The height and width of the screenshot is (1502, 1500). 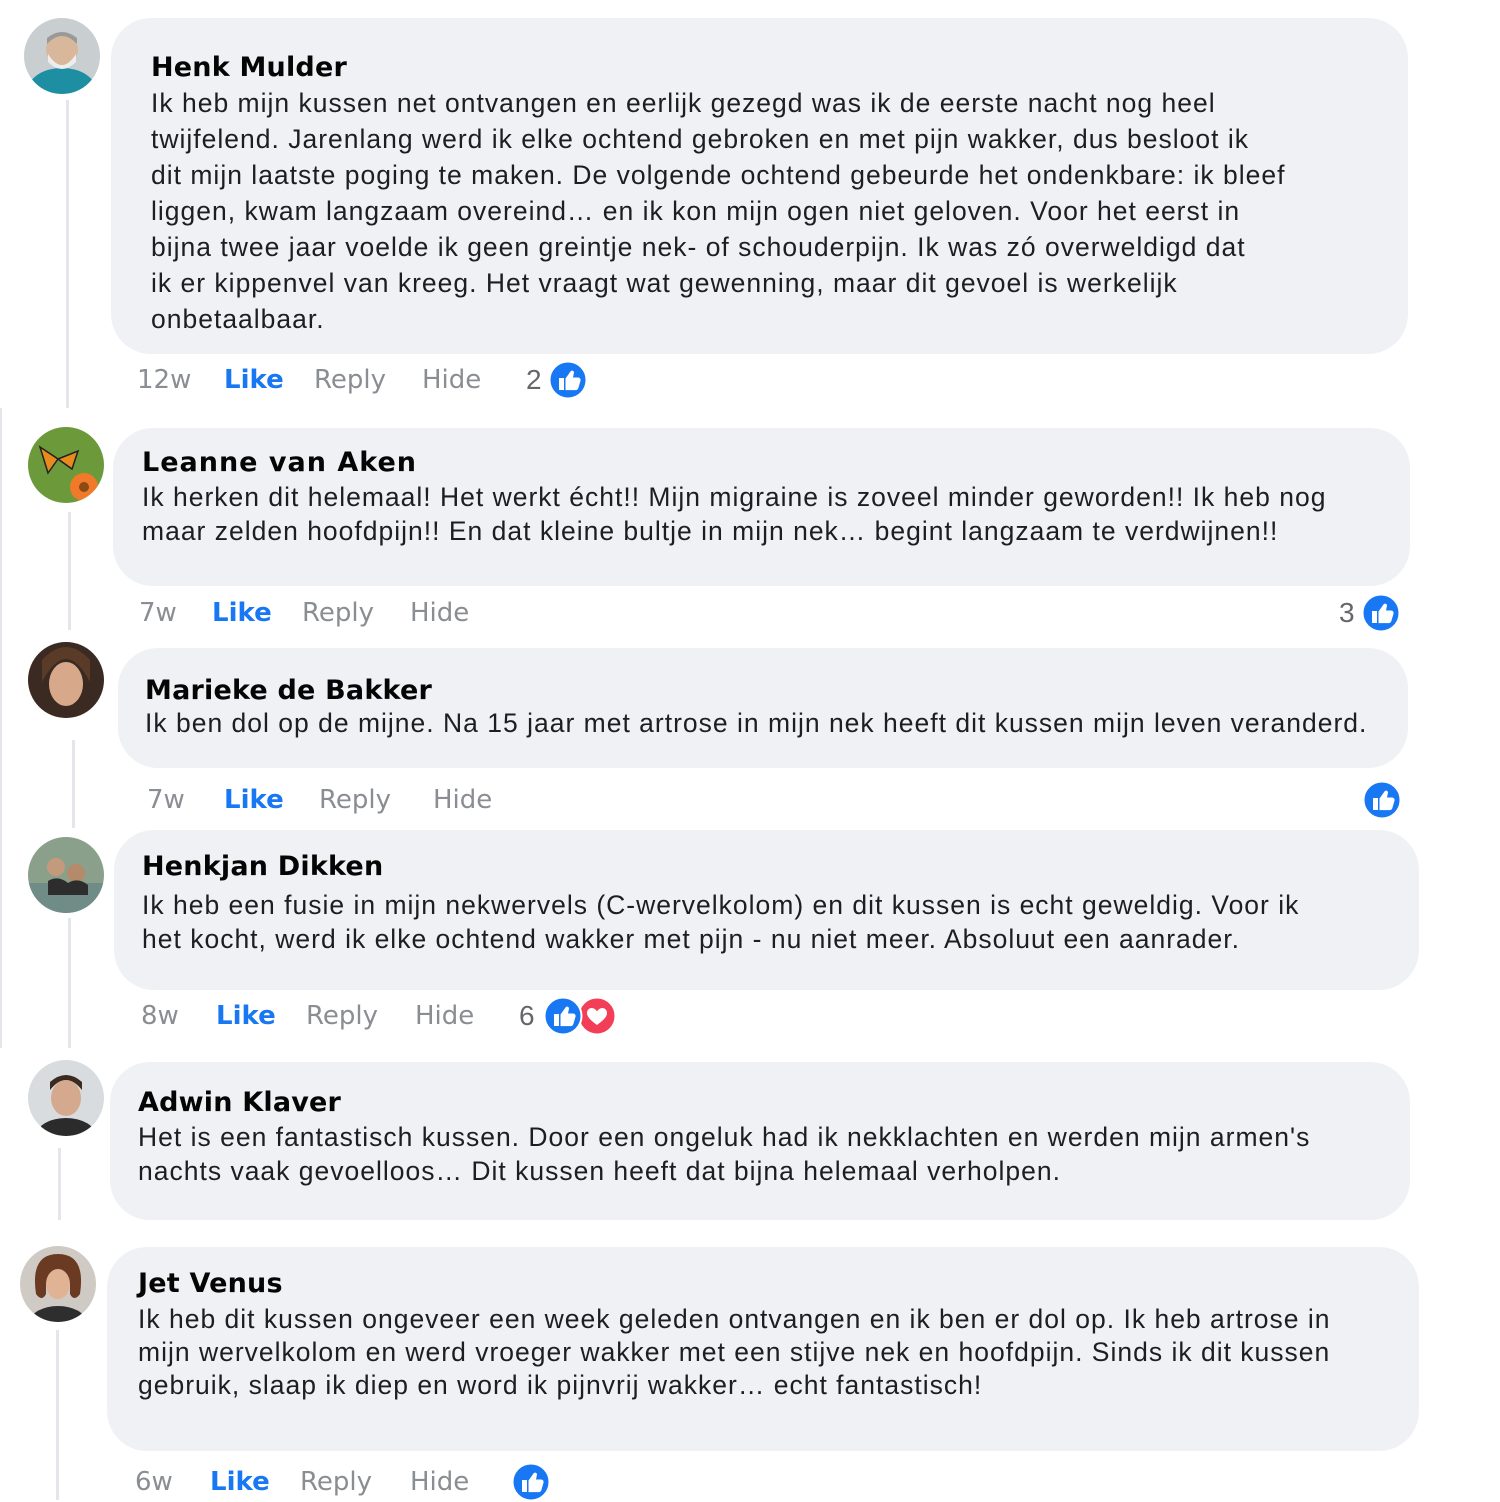 I want to click on reaction-count: 3, so click(x=1347, y=612).